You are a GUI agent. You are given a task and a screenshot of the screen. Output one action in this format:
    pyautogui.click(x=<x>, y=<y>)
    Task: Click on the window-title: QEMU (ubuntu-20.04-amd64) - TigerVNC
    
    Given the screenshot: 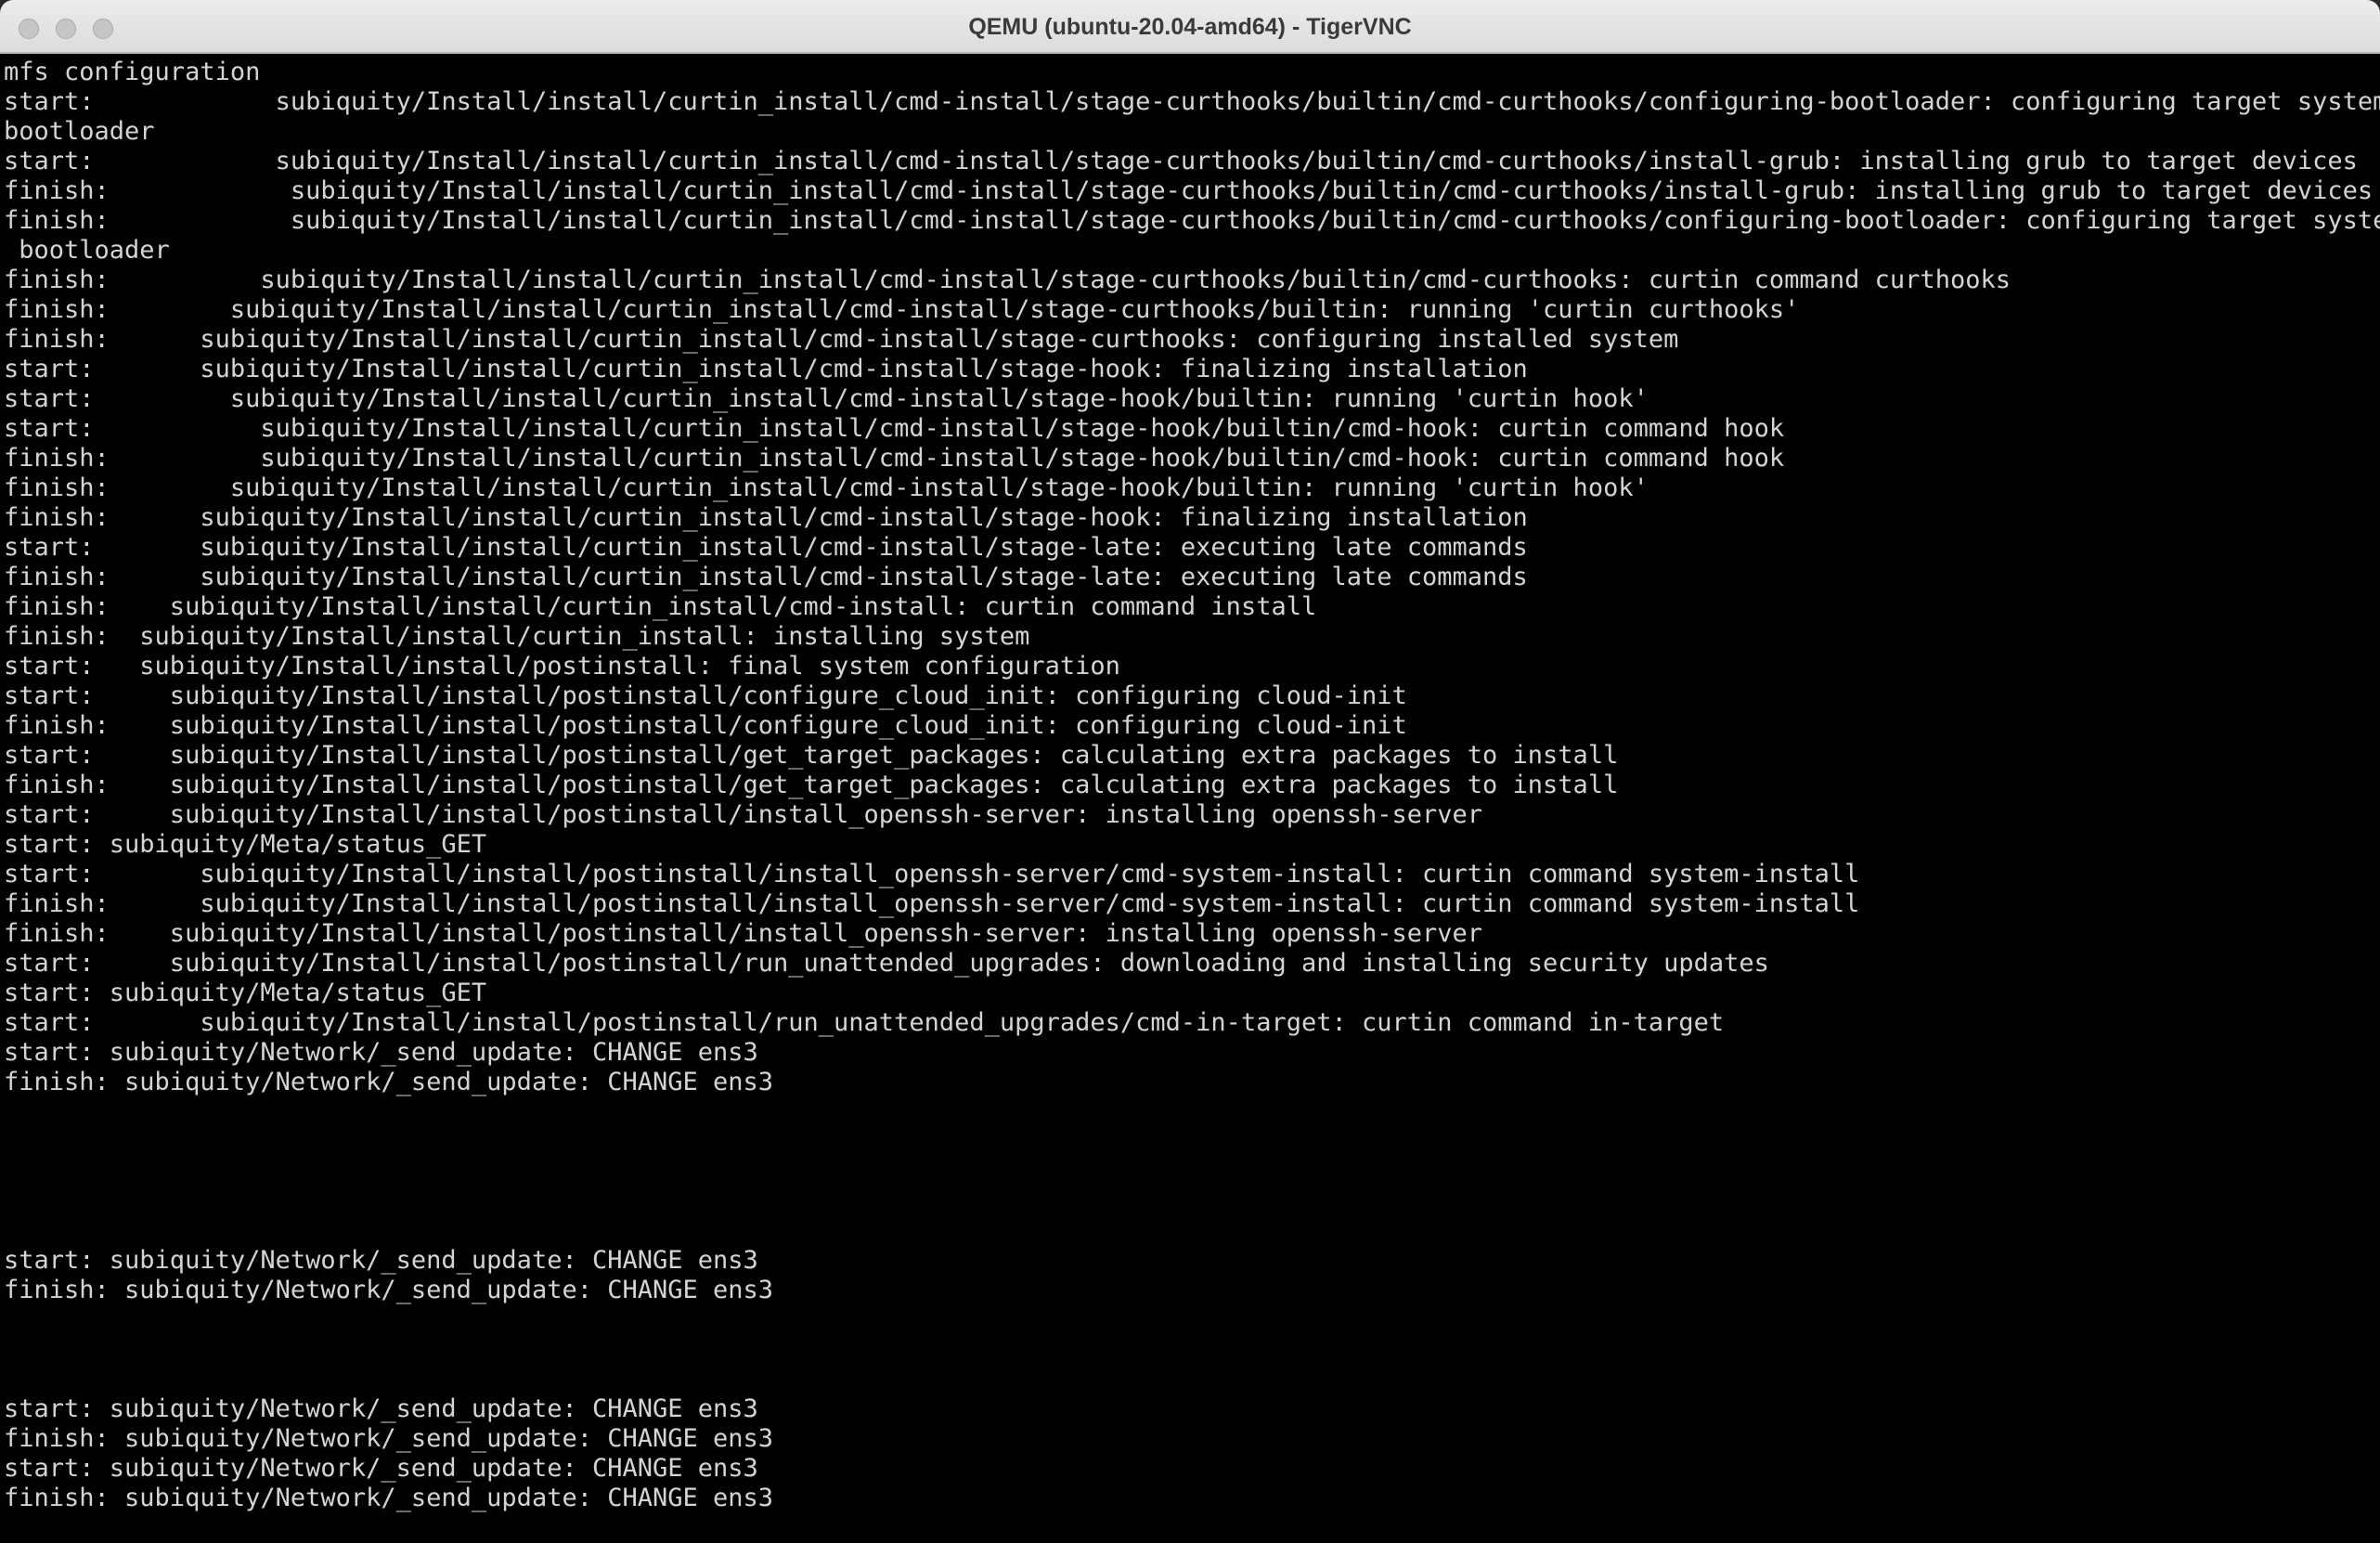 What is the action you would take?
    pyautogui.click(x=1190, y=27)
    